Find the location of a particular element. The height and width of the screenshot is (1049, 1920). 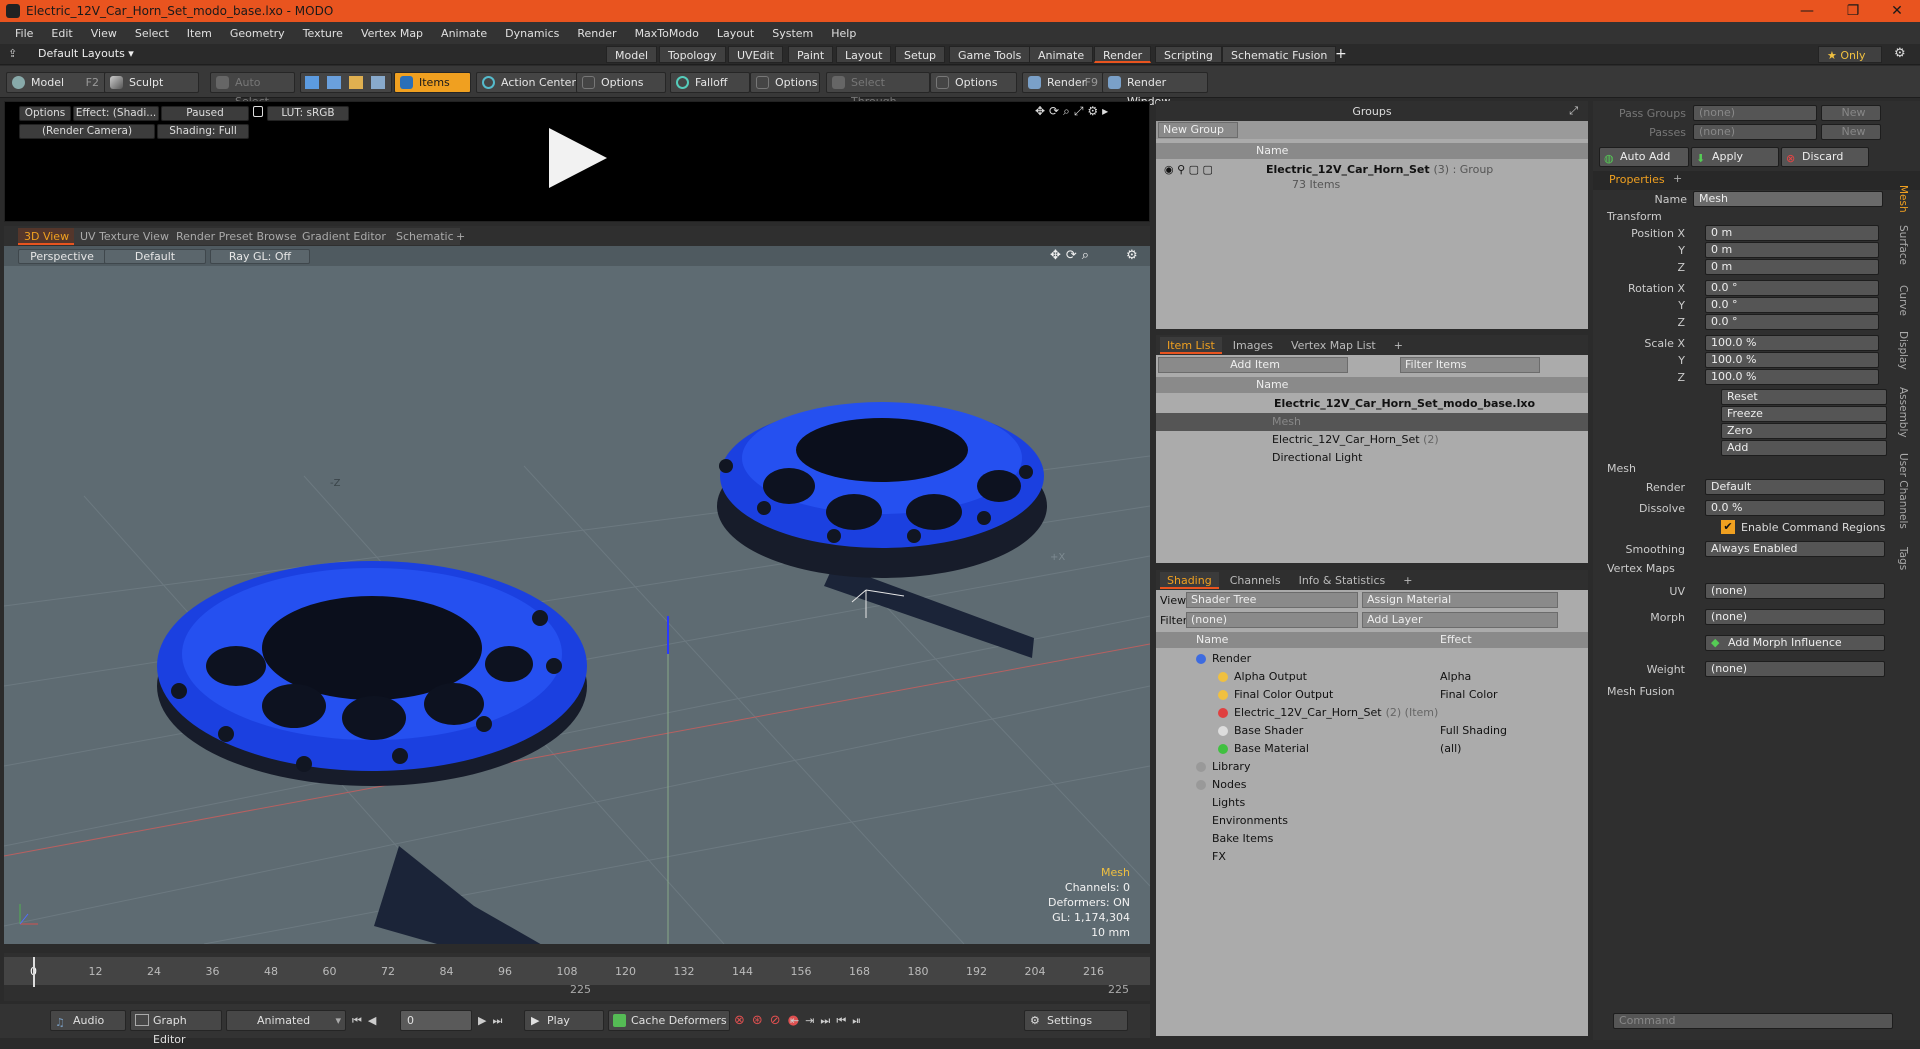

shader-tree-row: Bake Items is located at coordinates (1372, 839).